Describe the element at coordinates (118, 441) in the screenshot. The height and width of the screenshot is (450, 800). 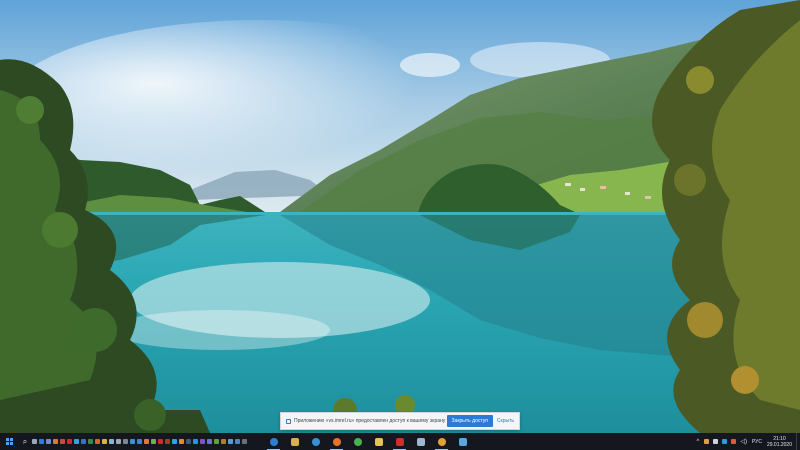
I see `ql-settings-icon` at that location.